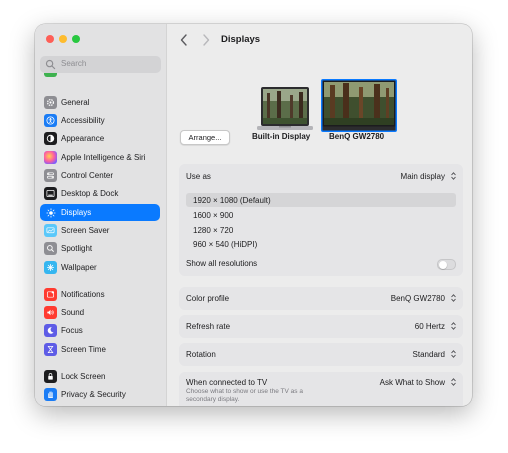 The width and height of the screenshot is (508, 453). I want to click on sun-icon, so click(50, 212).